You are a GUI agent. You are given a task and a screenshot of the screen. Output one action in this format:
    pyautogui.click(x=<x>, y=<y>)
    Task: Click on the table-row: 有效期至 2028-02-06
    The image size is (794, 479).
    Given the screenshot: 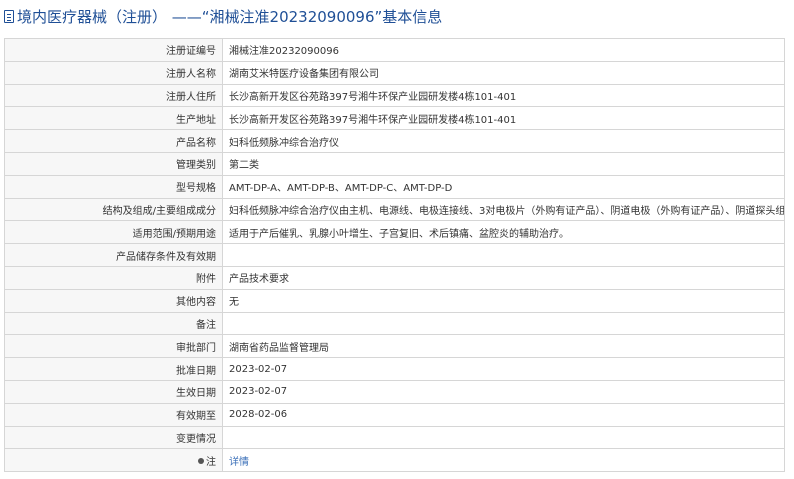 What is the action you would take?
    pyautogui.click(x=394, y=414)
    